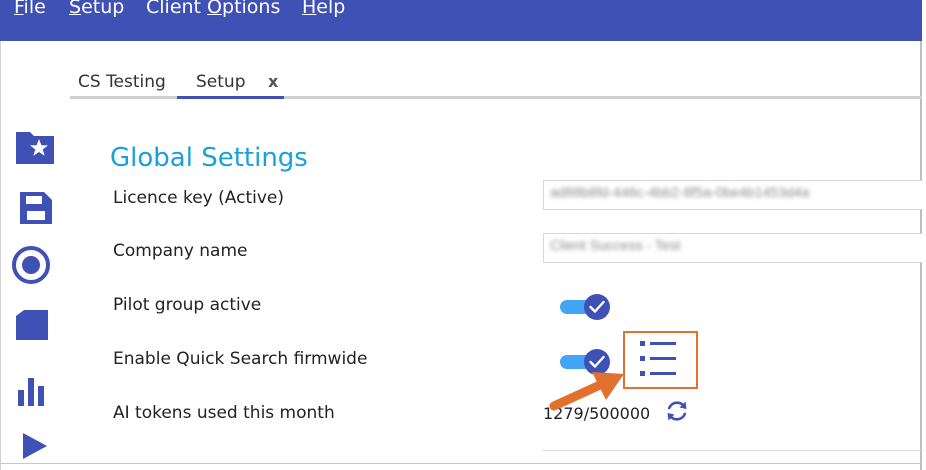 This screenshot has height=470, width=926. What do you see at coordinates (209, 158) in the screenshot?
I see `page-title: Global Settings` at bounding box center [209, 158].